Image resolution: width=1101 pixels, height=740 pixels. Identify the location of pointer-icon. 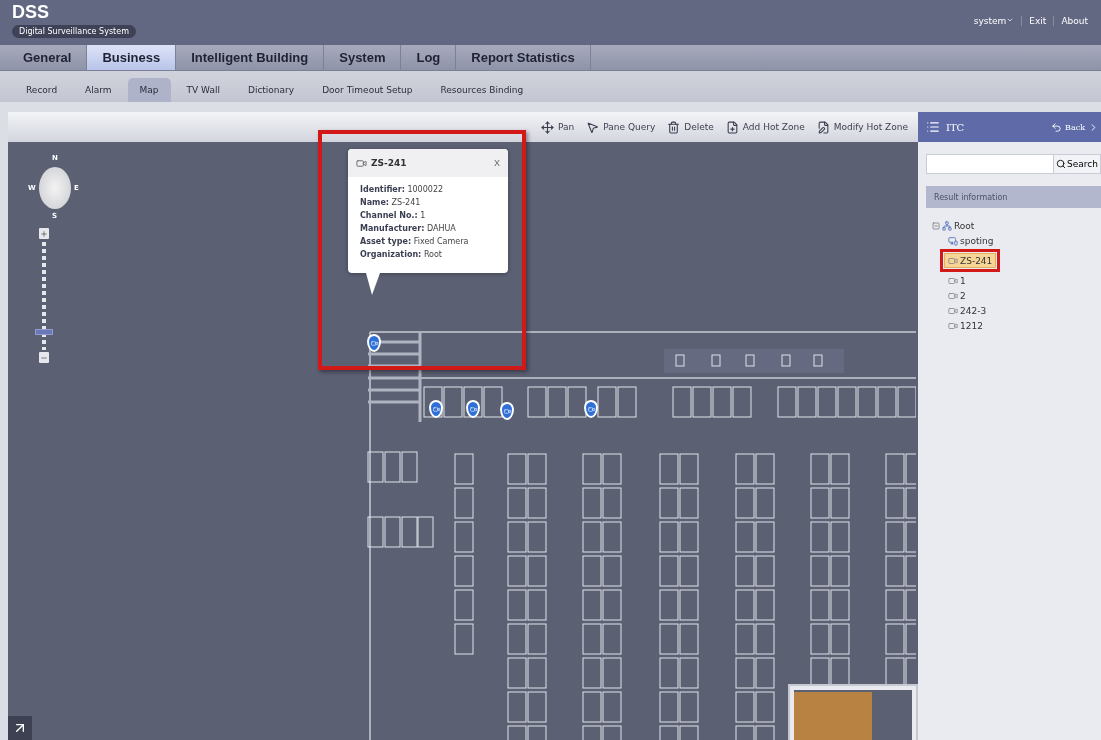
(593, 127).